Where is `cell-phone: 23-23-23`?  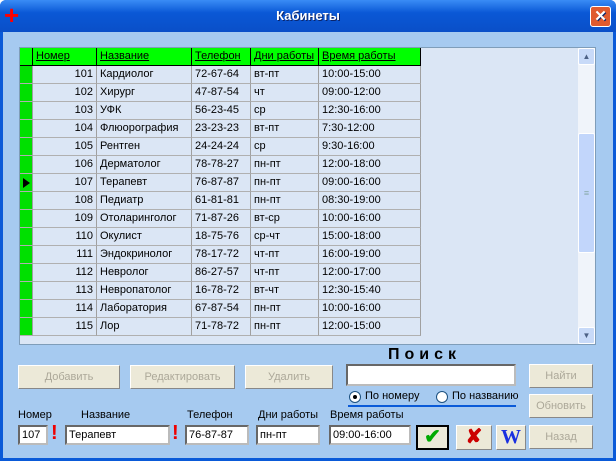
cell-phone: 23-23-23 is located at coordinates (221, 129).